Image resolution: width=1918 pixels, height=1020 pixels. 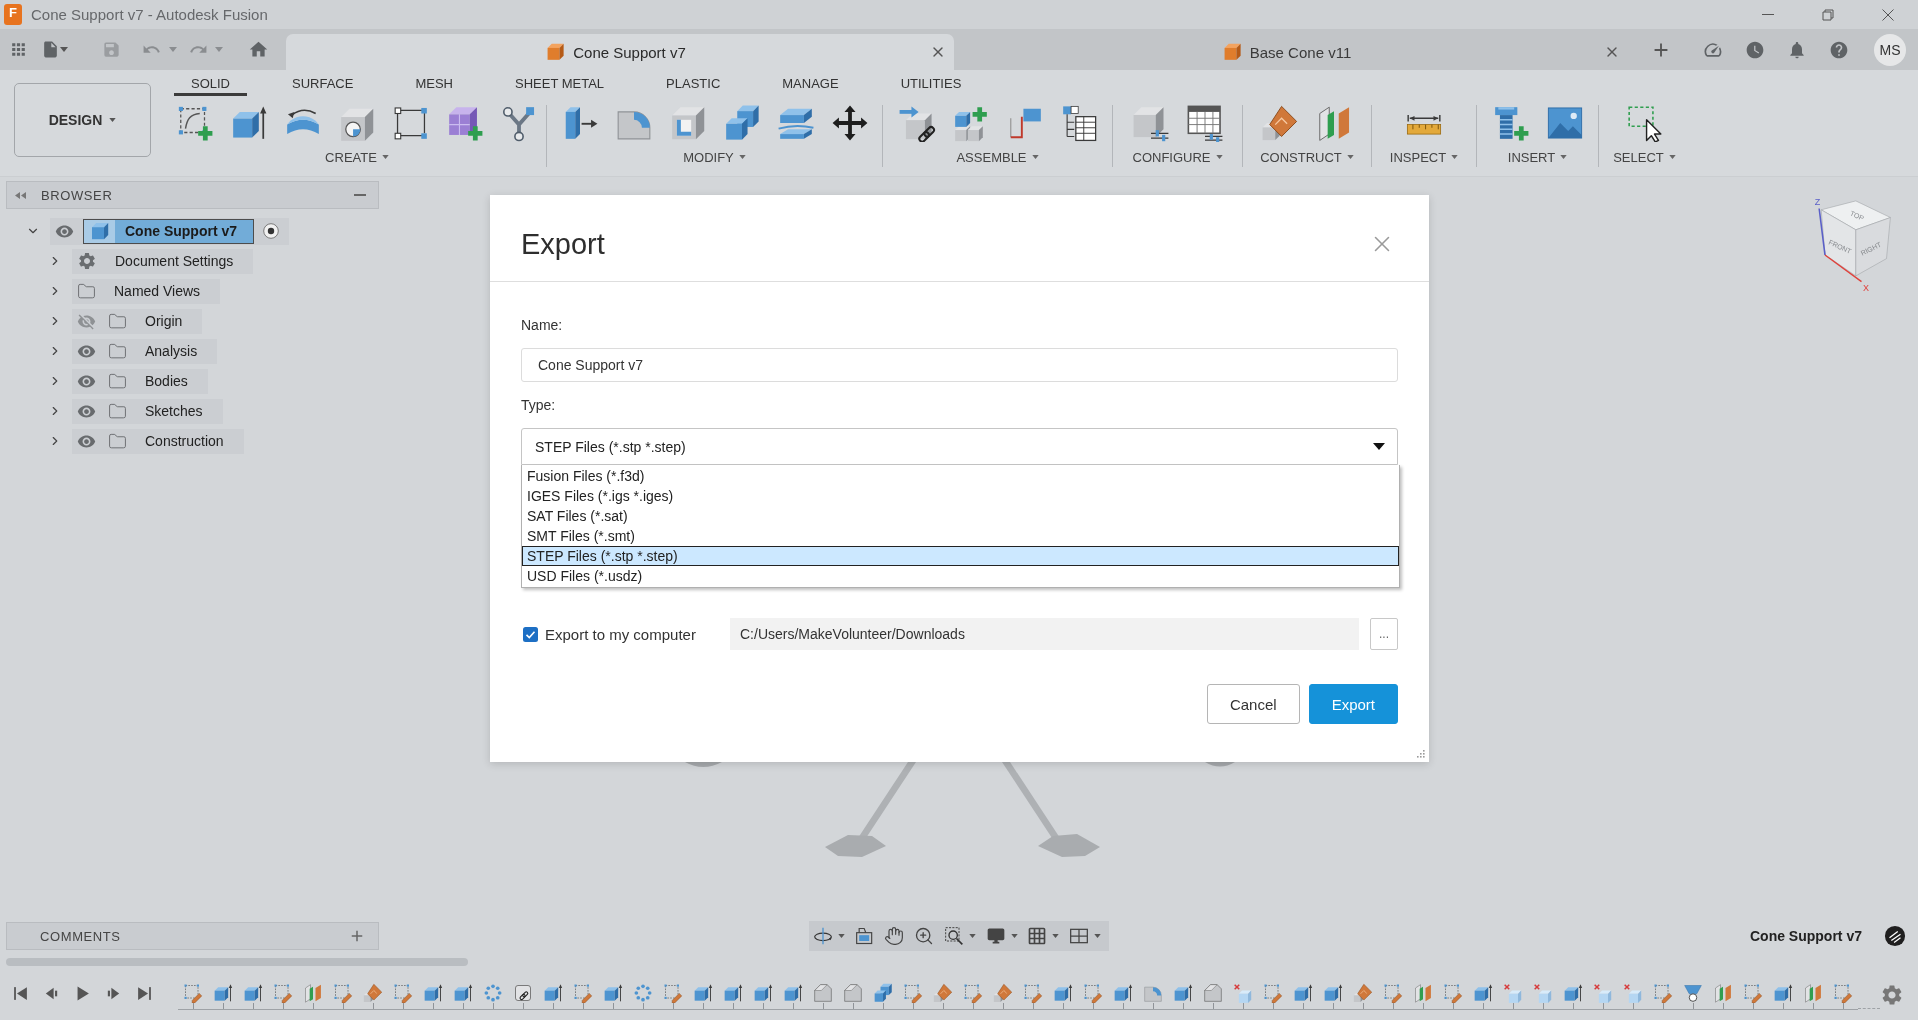 What do you see at coordinates (849, 123) in the screenshot?
I see `move-icon` at bounding box center [849, 123].